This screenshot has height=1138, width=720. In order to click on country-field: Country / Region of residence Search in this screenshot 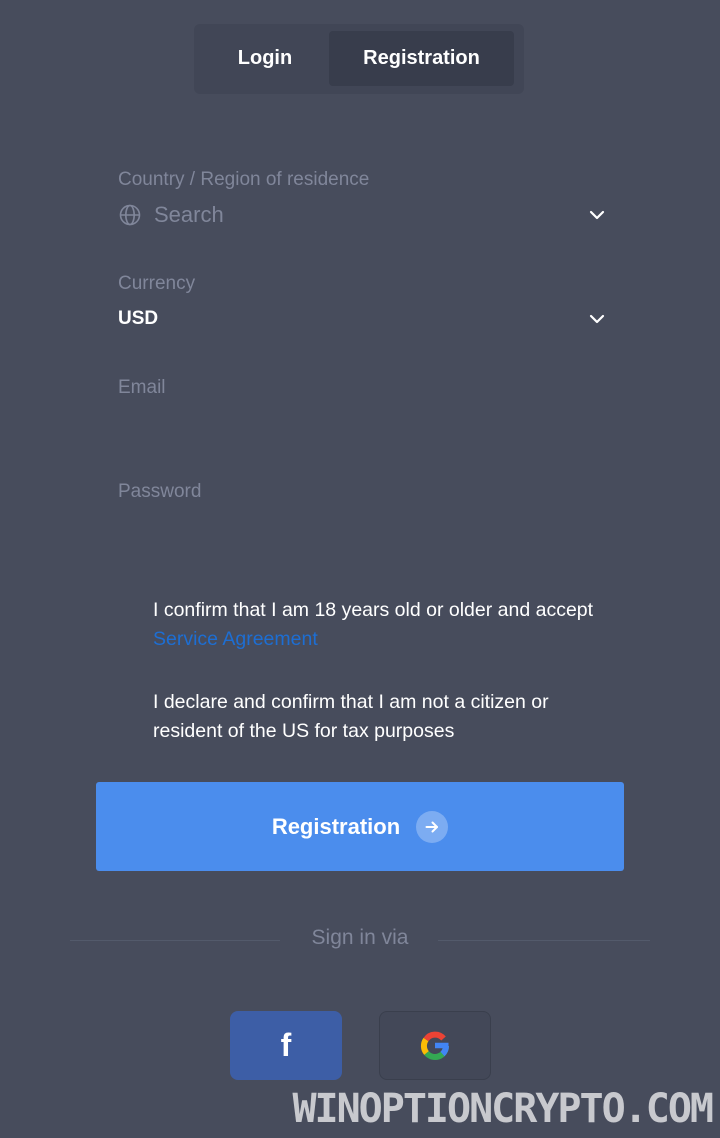, I will do `click(363, 200)`.